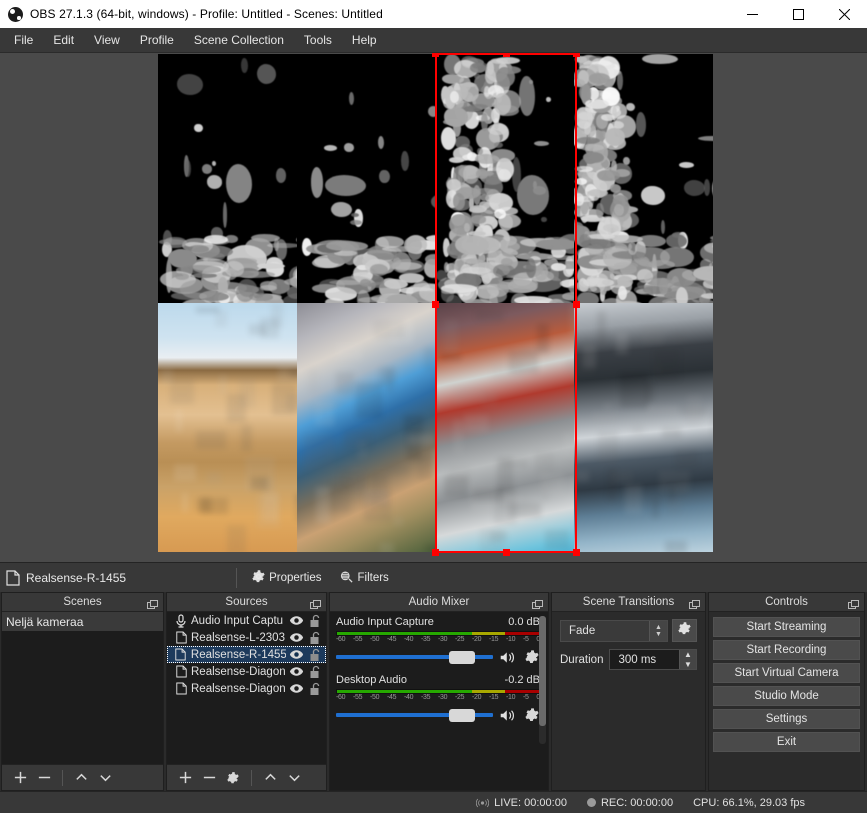  What do you see at coordinates (364, 578) in the screenshot?
I see `filters-button: Filters` at bounding box center [364, 578].